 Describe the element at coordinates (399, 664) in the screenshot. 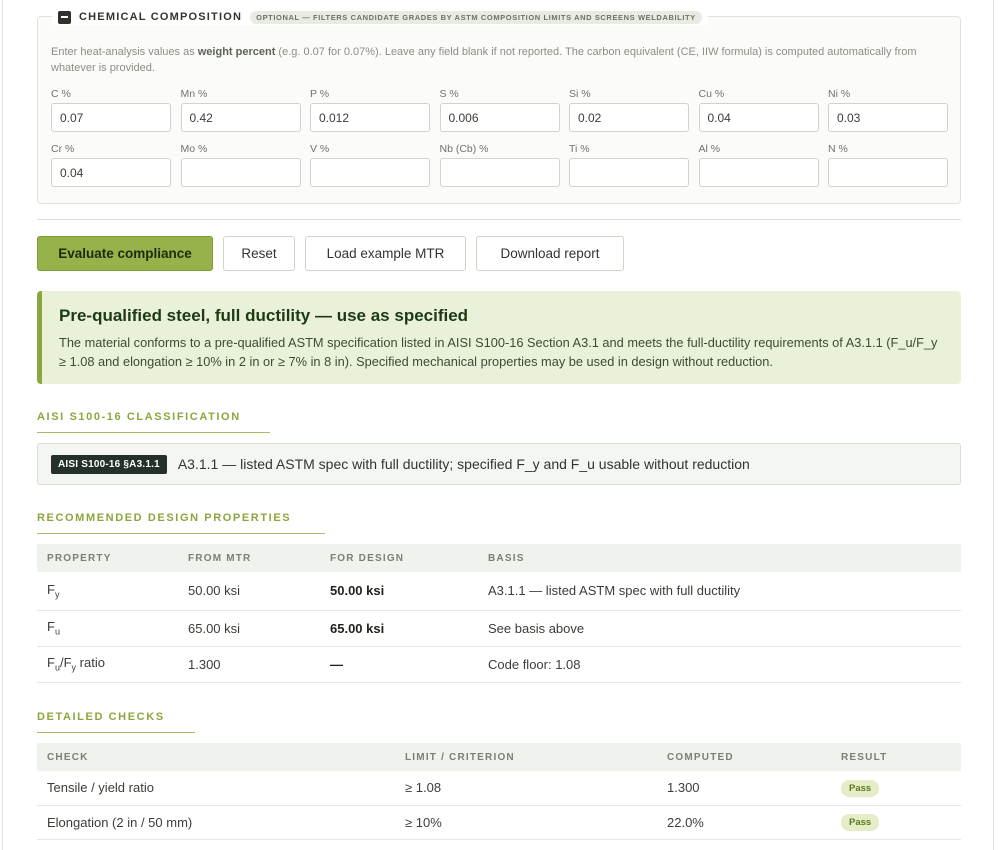

I see `design-value-cell: —` at that location.